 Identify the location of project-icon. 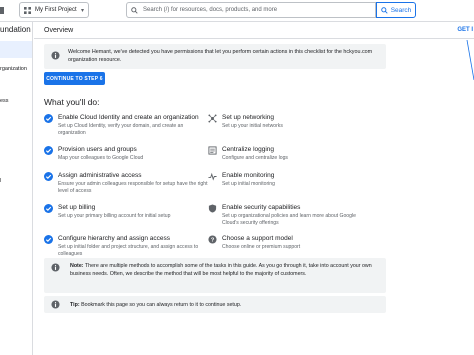
(27, 10).